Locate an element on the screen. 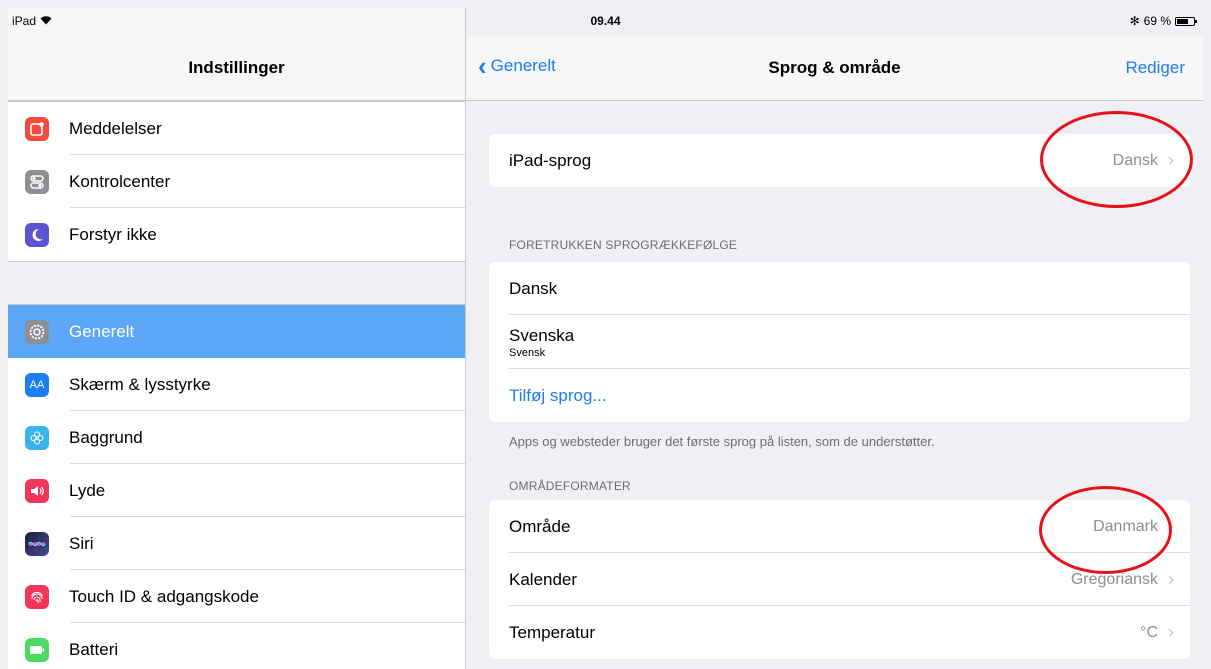  group-spacer is located at coordinates (236, 283).